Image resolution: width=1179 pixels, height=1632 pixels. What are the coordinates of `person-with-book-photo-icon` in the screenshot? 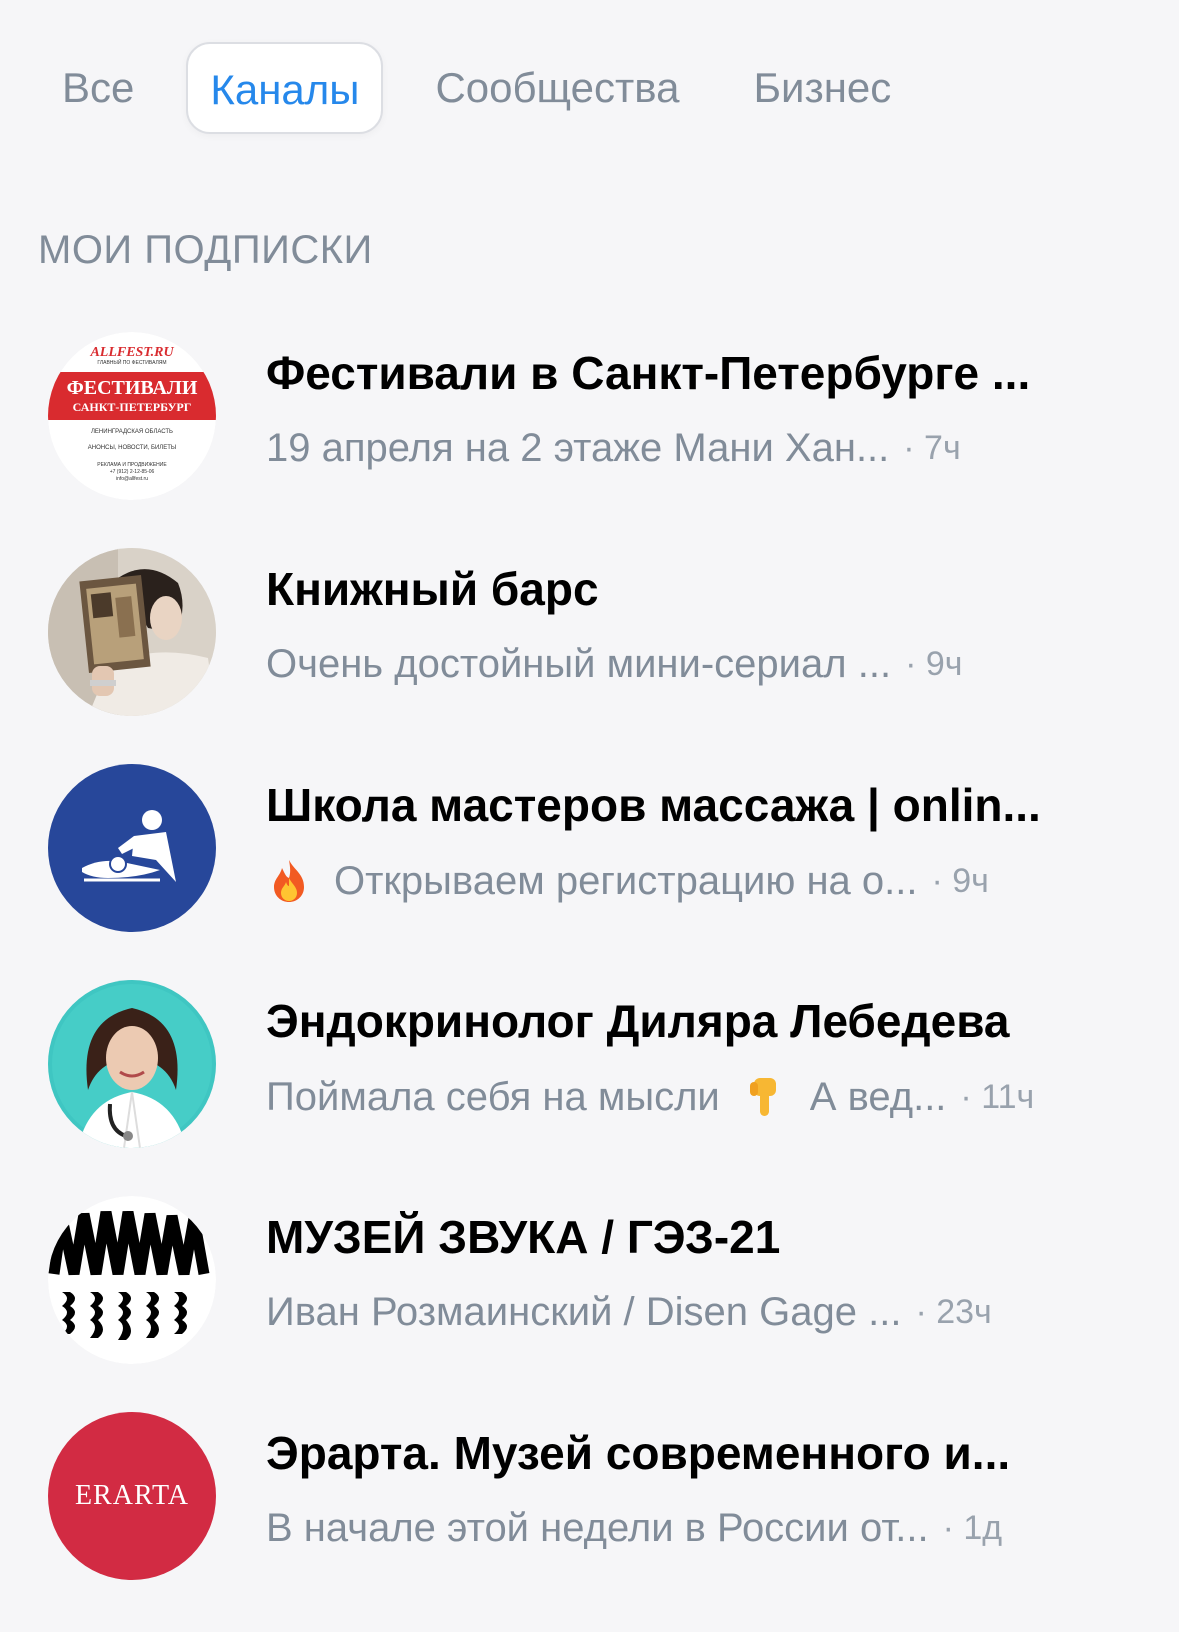 It's located at (132, 632).